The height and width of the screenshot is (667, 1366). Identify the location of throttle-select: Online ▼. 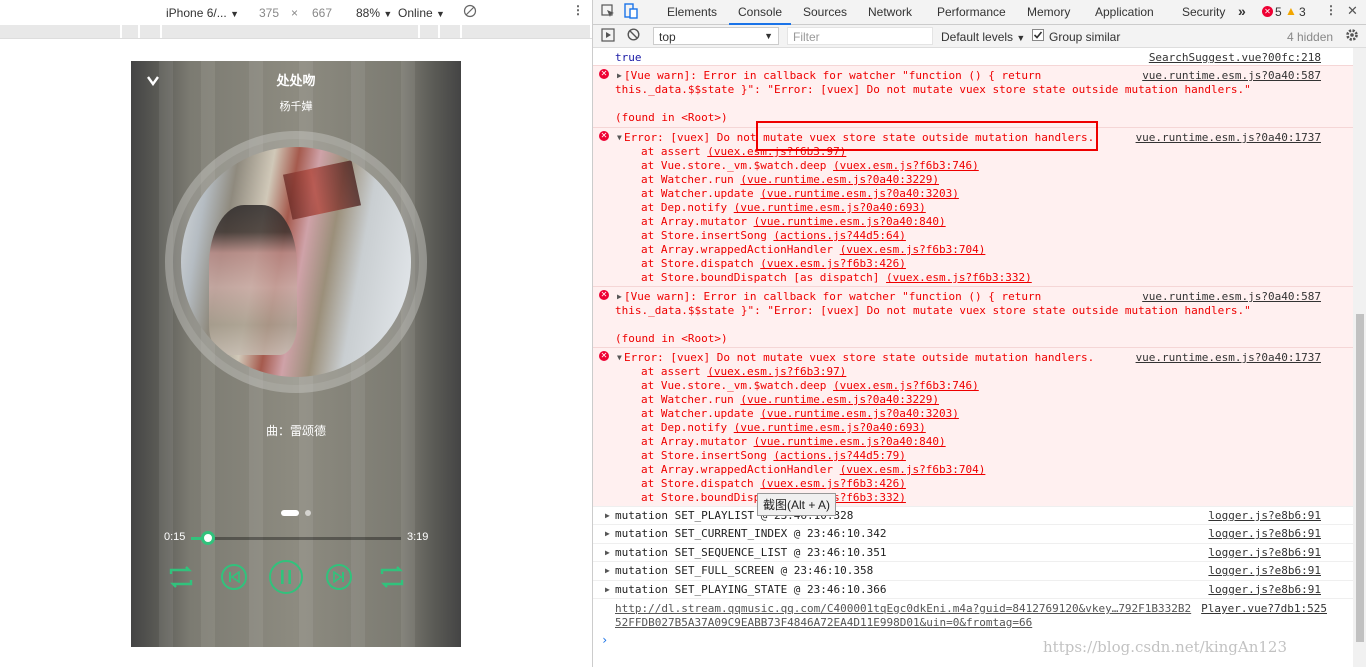
(421, 13).